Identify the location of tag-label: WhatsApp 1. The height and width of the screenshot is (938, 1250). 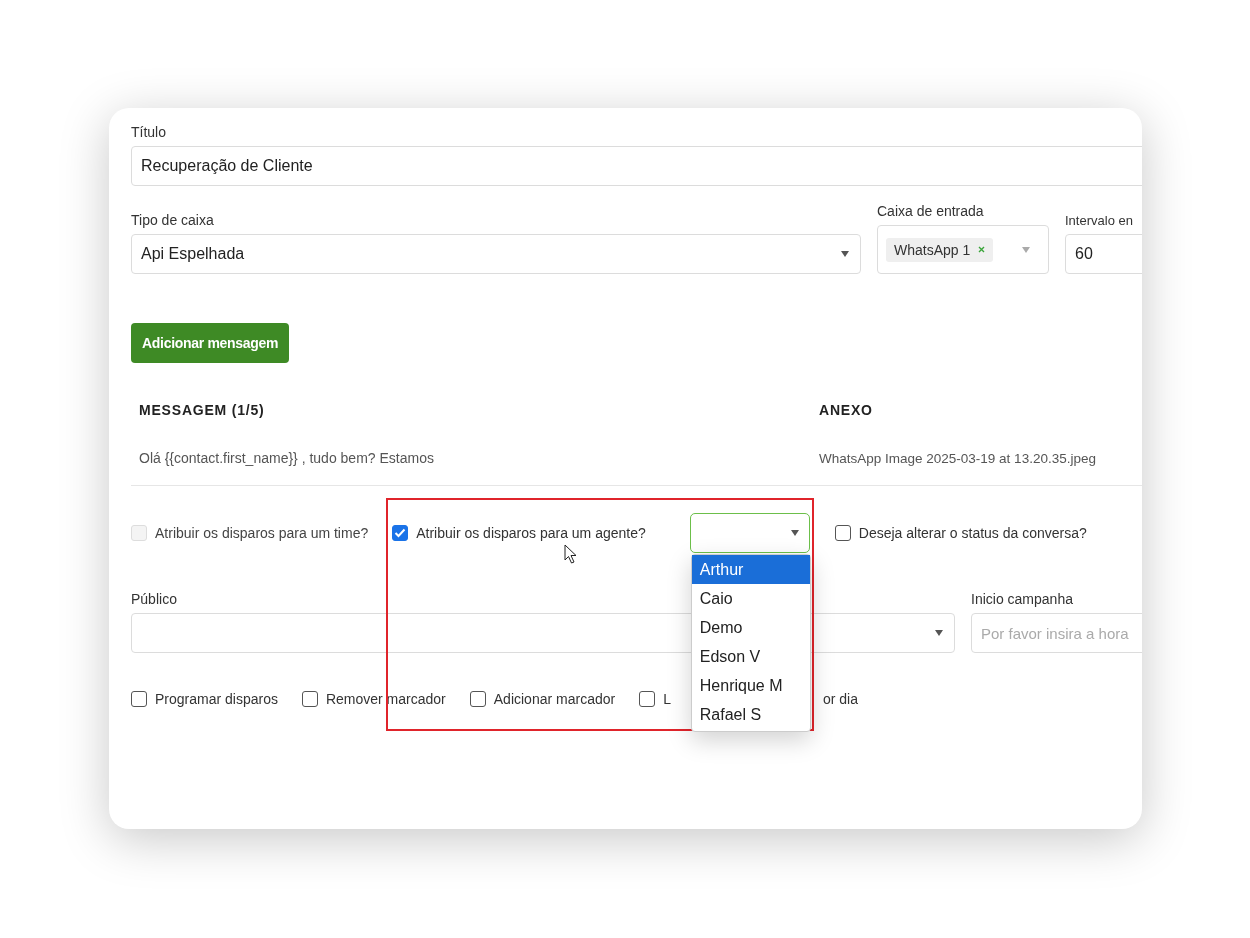
(932, 249).